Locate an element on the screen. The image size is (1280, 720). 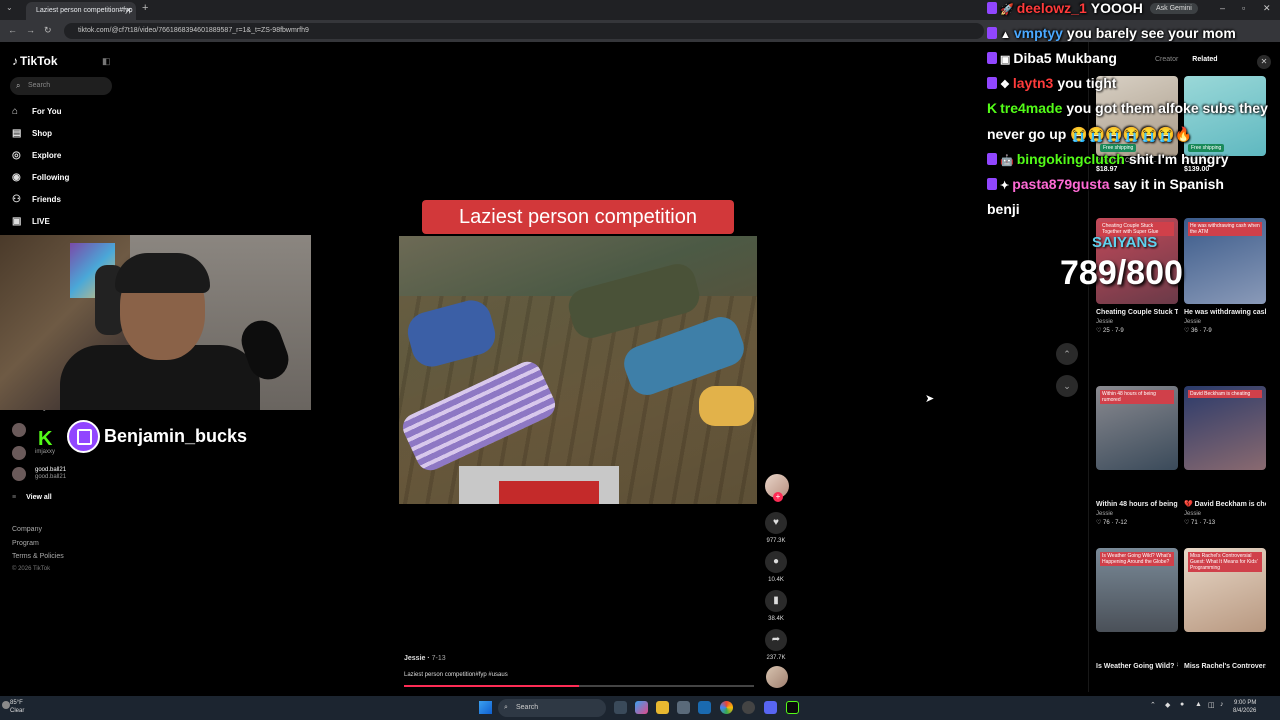
nav-friends: ⚇ Friends is located at coordinates (36, 199).